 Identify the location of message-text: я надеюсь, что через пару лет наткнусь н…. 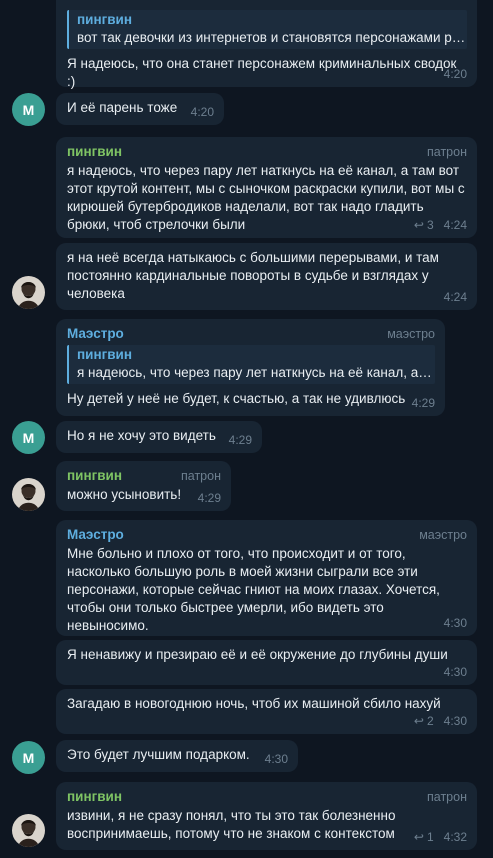
(266, 197).